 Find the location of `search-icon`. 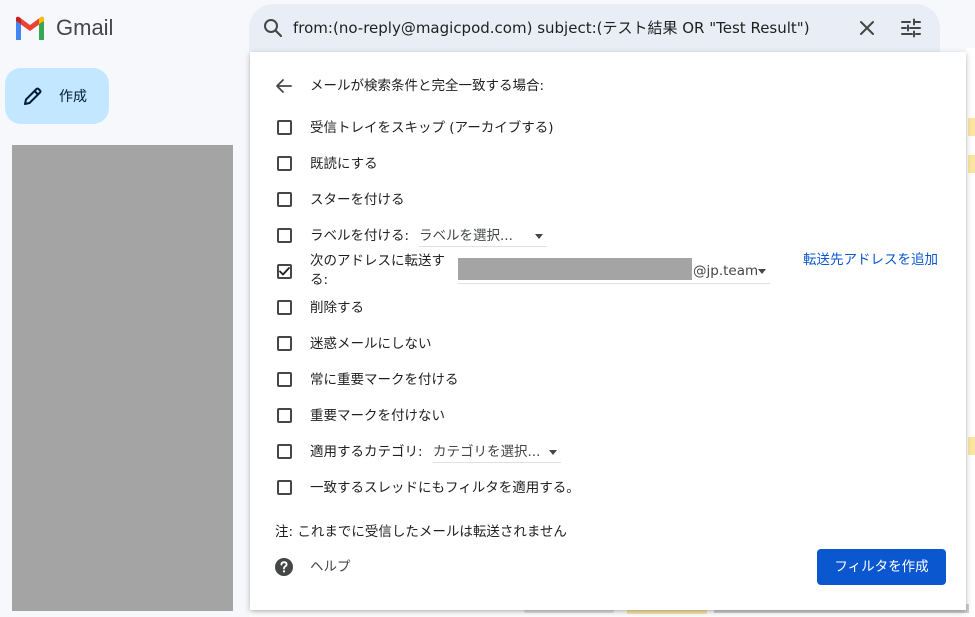

search-icon is located at coordinates (273, 28).